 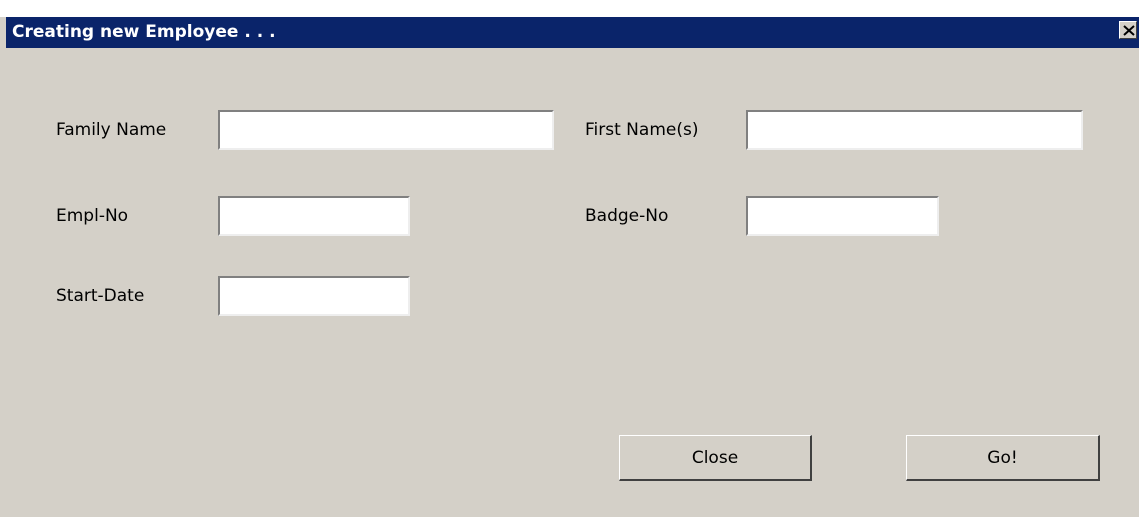 I want to click on family-name-input, so click(x=386, y=130).